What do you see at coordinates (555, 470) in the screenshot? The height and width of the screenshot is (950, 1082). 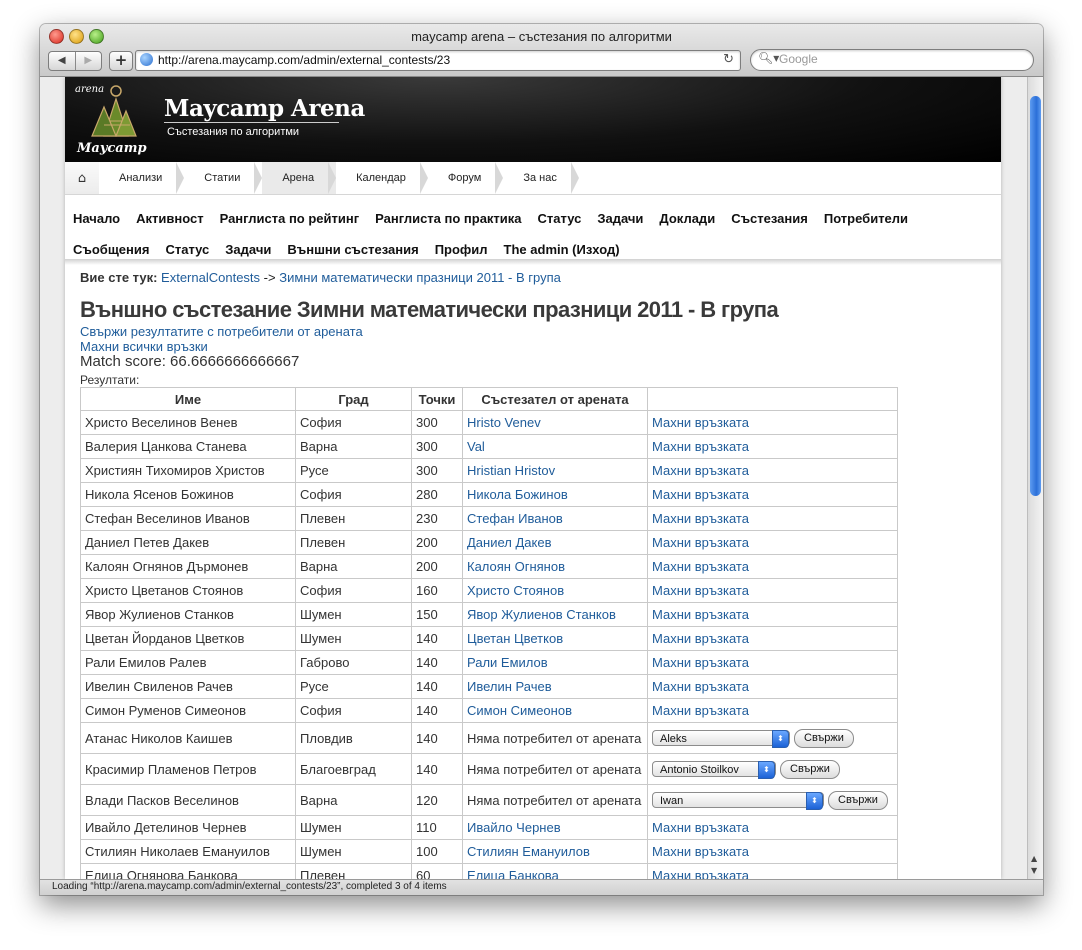 I see `cell-arena-user-link: Hristian Hristov` at bounding box center [555, 470].